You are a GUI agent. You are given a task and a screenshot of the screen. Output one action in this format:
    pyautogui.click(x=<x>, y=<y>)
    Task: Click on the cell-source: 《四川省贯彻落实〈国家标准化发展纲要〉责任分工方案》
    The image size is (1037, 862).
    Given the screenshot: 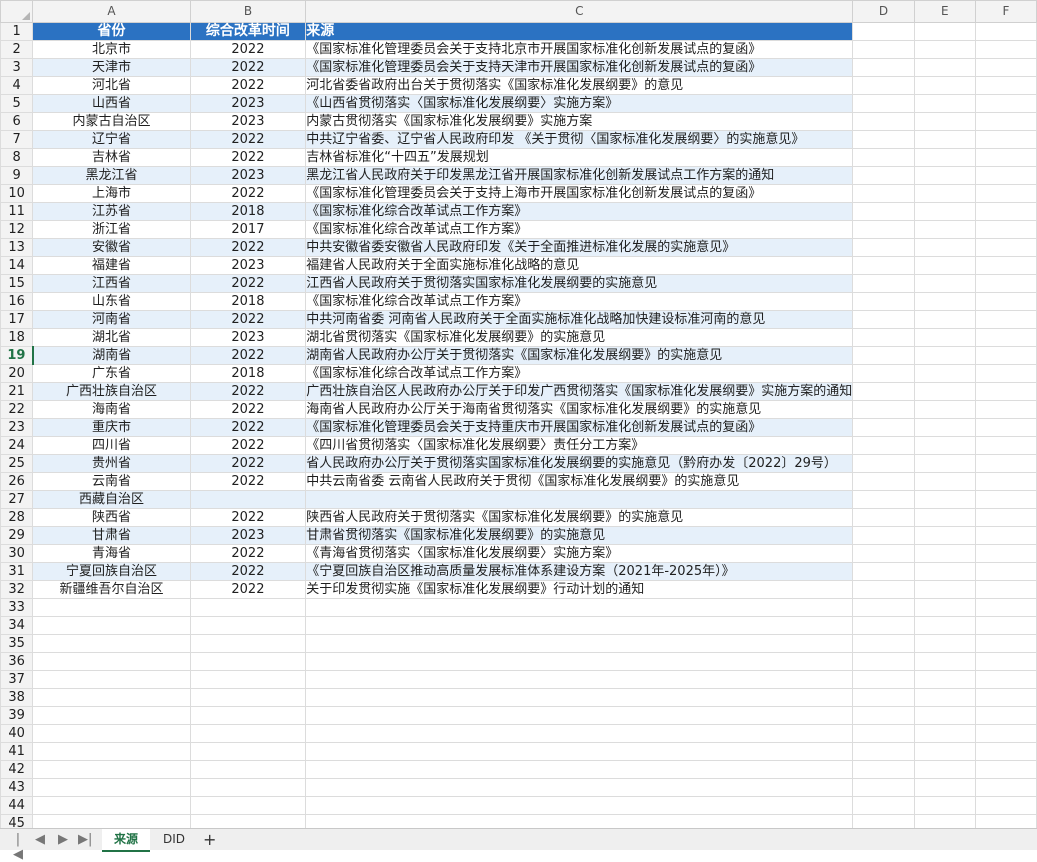 What is the action you would take?
    pyautogui.click(x=579, y=445)
    